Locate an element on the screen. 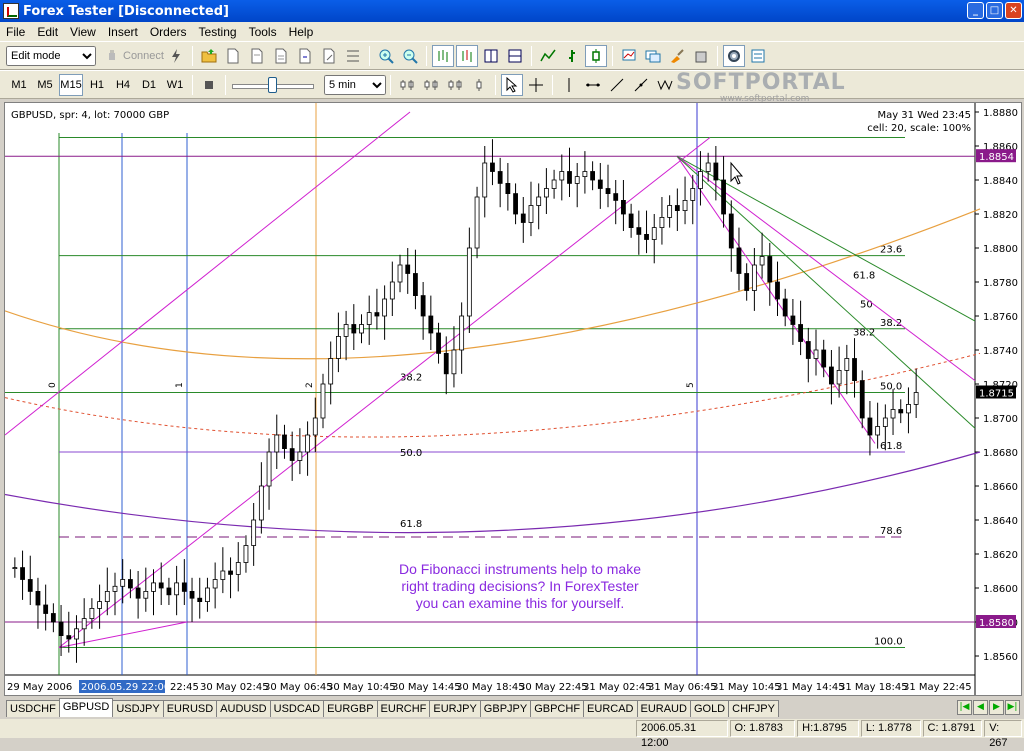 This screenshot has width=1024, height=751. tab-eurgbp: EURGBP is located at coordinates (350, 708).